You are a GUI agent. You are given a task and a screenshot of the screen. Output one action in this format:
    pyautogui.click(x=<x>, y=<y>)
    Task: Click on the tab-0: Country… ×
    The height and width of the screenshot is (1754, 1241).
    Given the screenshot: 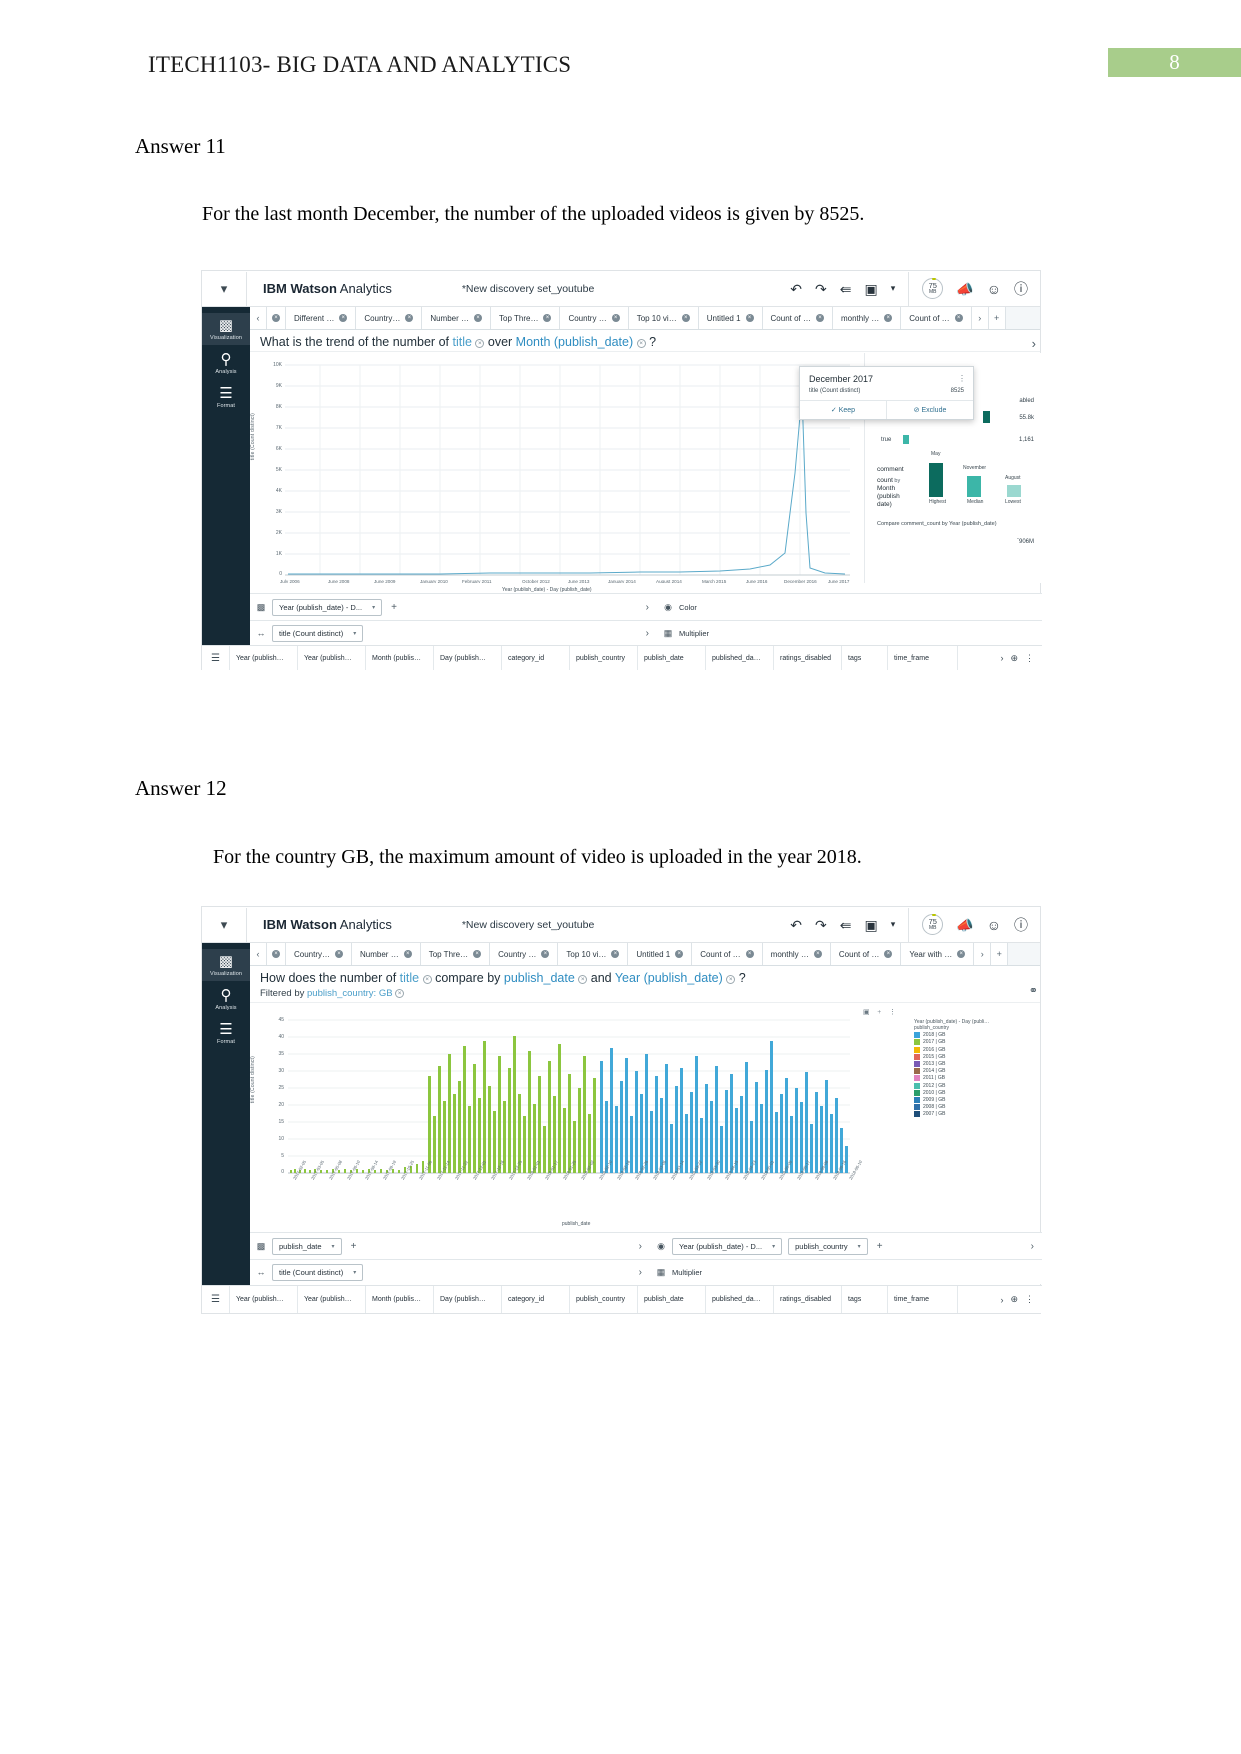 What is the action you would take?
    pyautogui.click(x=319, y=954)
    